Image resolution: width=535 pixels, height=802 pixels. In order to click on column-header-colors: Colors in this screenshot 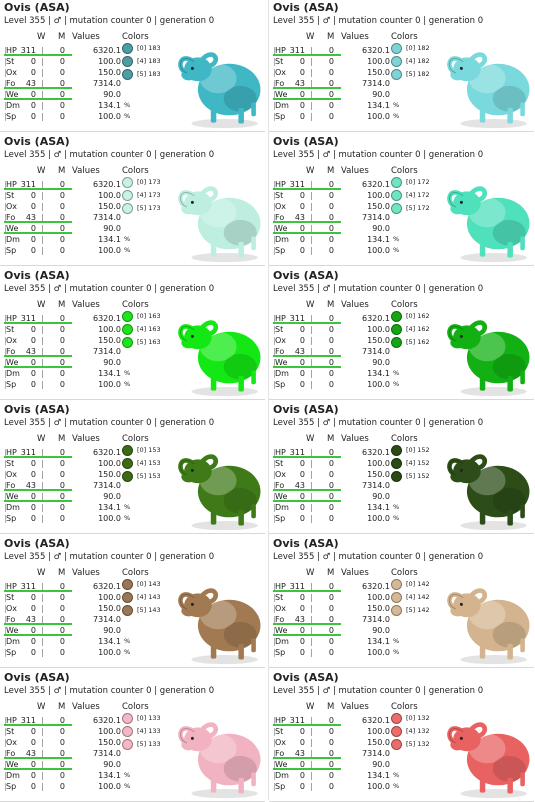, I will do `click(135, 305)`.